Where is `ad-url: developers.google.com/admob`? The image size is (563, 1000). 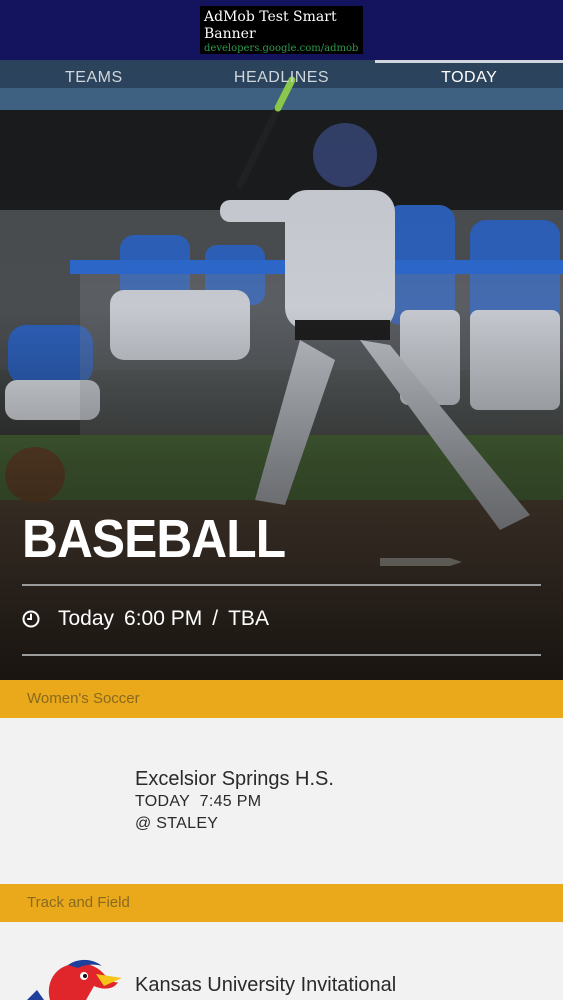
ad-url: developers.google.com/admob is located at coordinates (281, 49).